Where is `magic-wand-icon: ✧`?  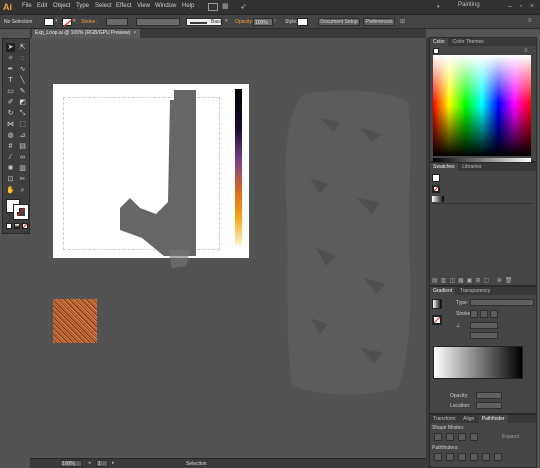
magic-wand-icon: ✧ is located at coordinates (10, 58).